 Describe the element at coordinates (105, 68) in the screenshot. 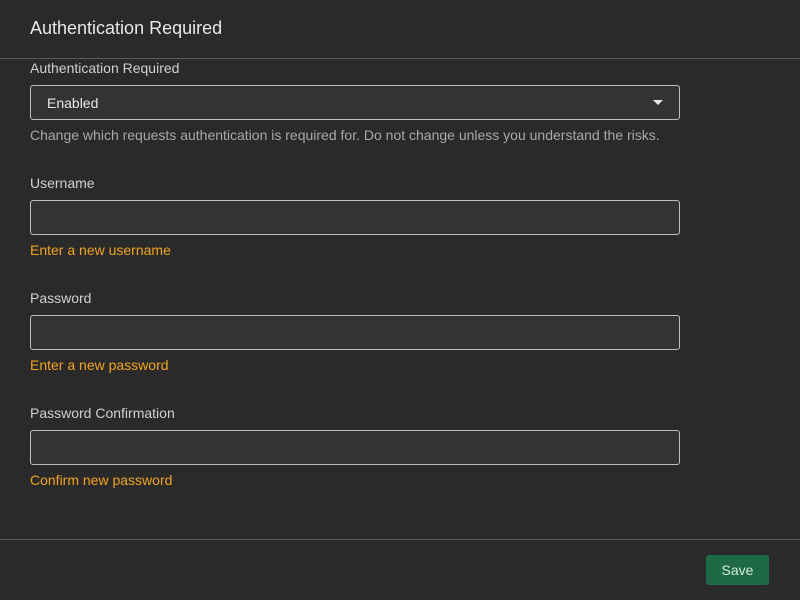

I see `auth-required-label: Authentication Required` at that location.